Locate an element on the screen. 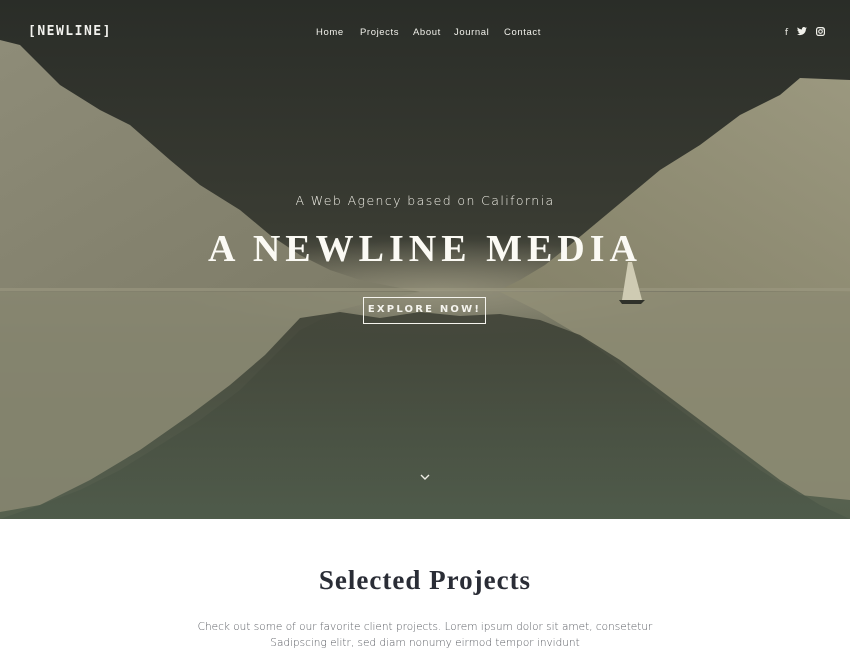  chevron-down-icon is located at coordinates (425, 477).